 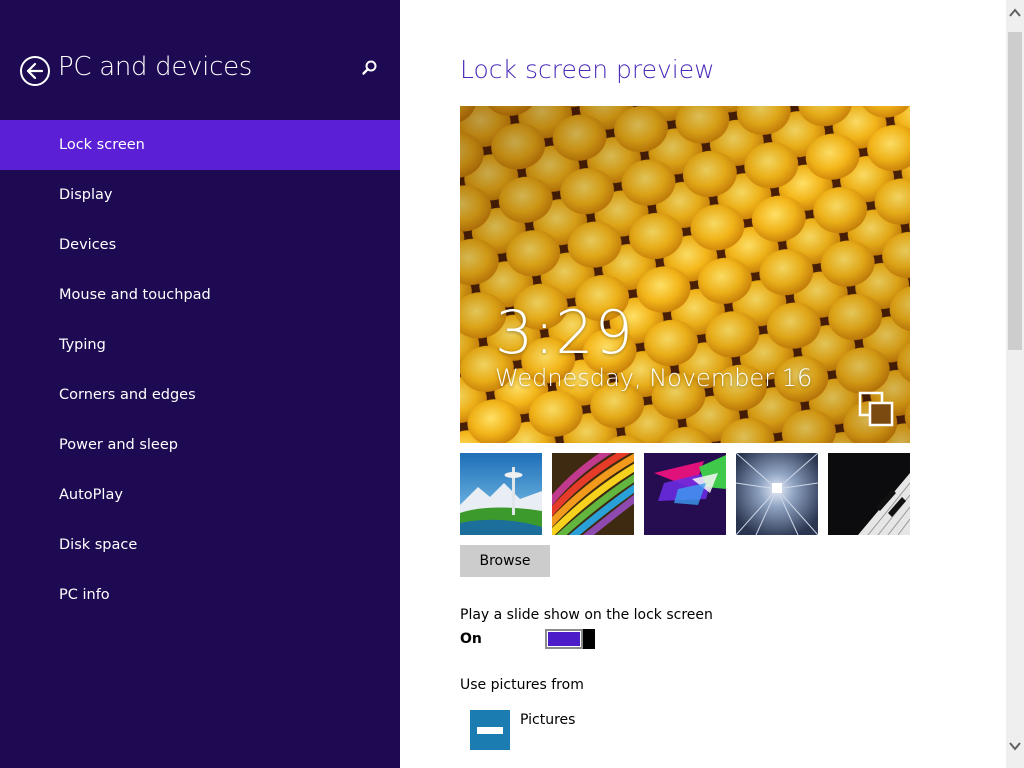 What do you see at coordinates (501, 494) in the screenshot?
I see `thumbnail-space-needle` at bounding box center [501, 494].